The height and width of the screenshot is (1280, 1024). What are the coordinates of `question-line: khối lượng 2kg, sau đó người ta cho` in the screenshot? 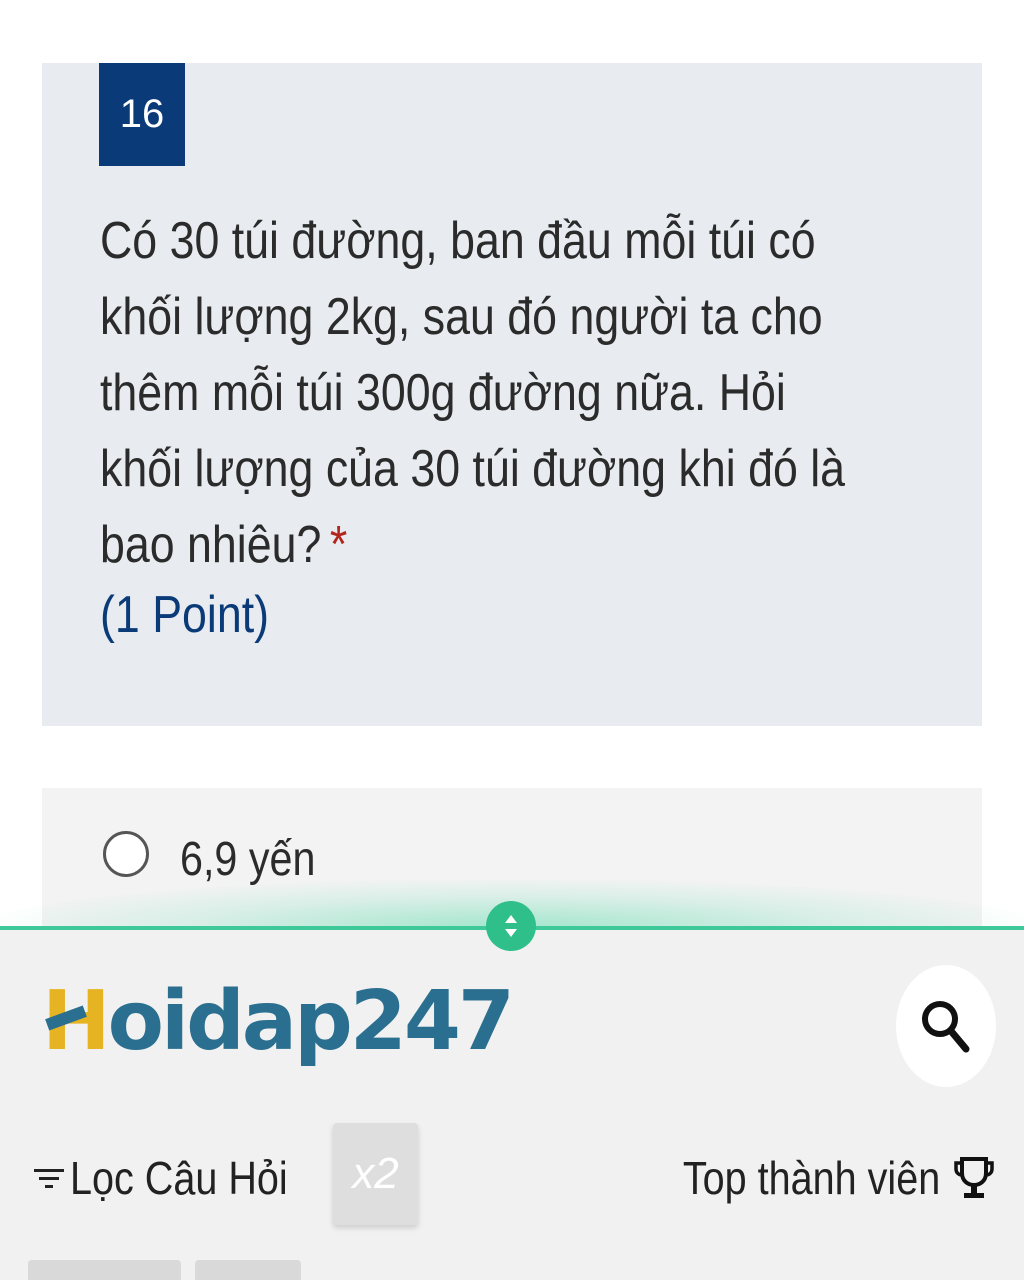 It's located at (461, 317).